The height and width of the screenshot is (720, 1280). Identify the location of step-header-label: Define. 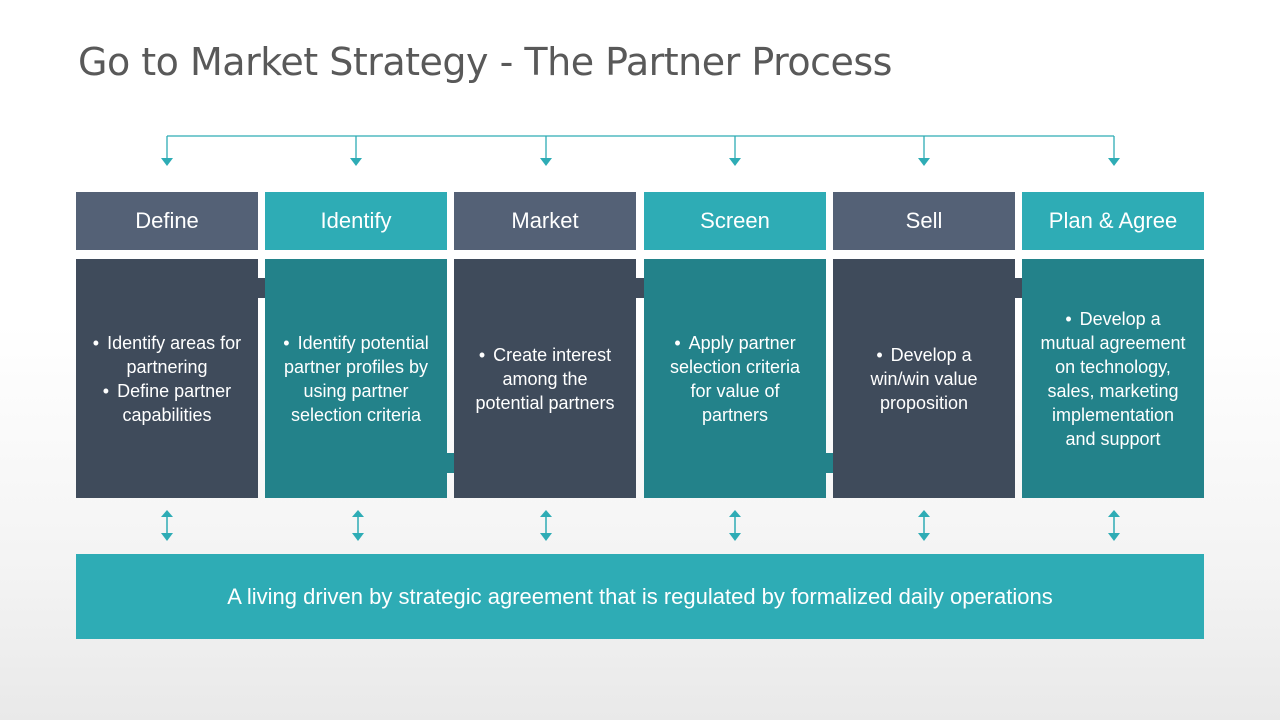
(167, 220).